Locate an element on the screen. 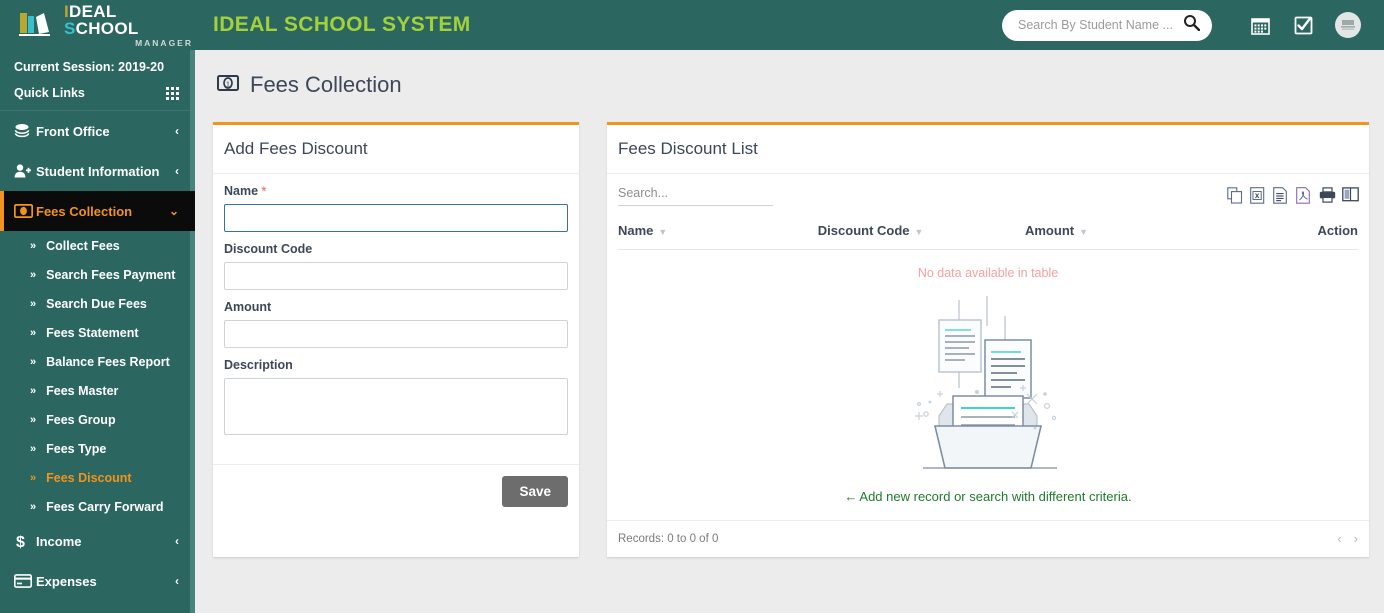  list-search-input is located at coordinates (695, 196).